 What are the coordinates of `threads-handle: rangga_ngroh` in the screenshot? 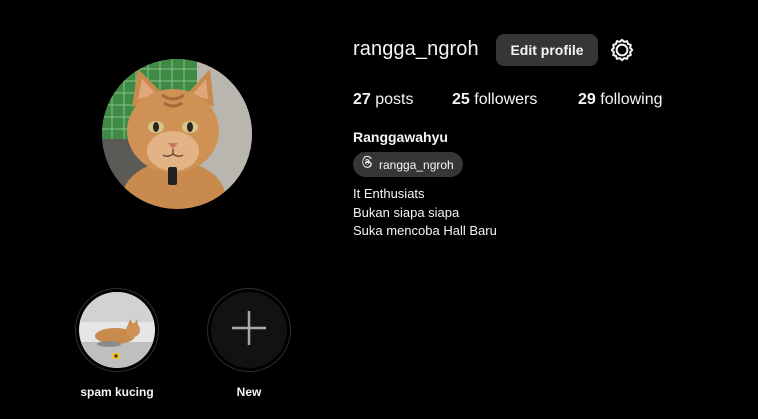 It's located at (416, 164).